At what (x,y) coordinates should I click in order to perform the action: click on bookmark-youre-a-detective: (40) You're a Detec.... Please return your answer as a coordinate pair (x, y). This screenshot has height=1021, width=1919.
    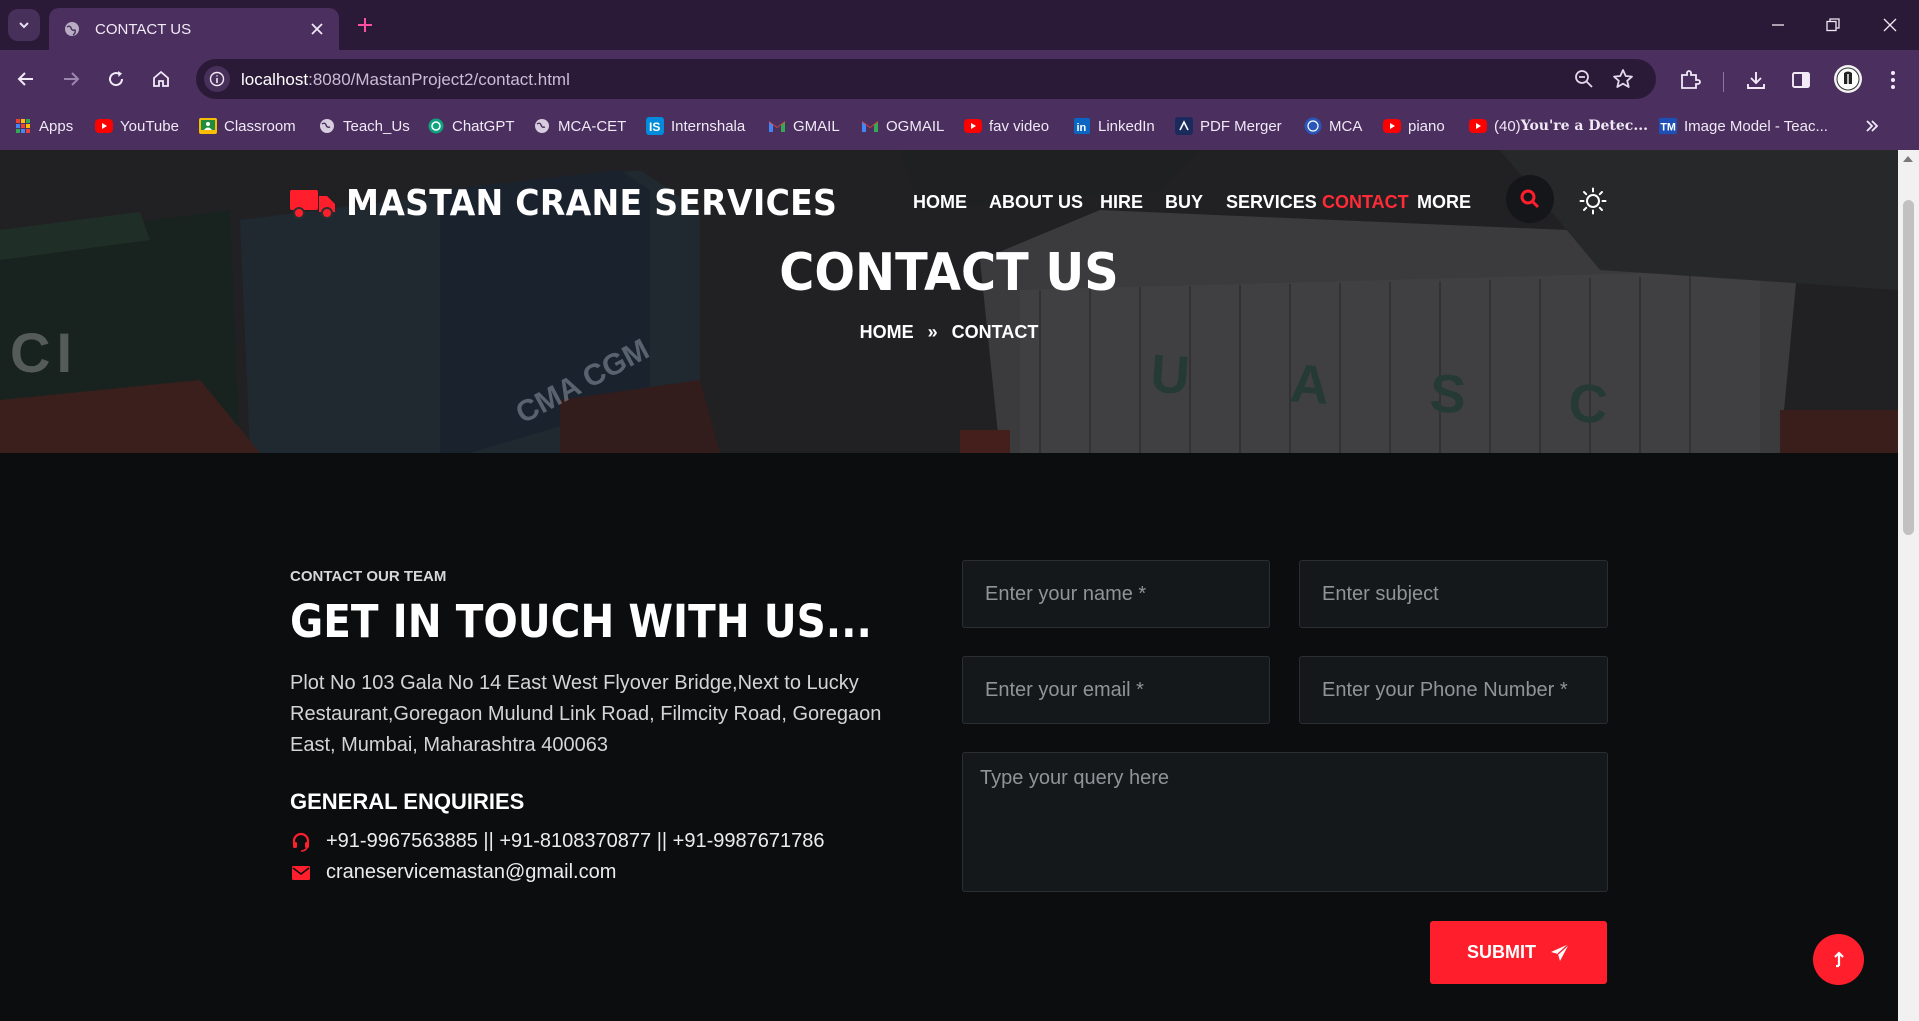
    Looking at the image, I should click on (1558, 126).